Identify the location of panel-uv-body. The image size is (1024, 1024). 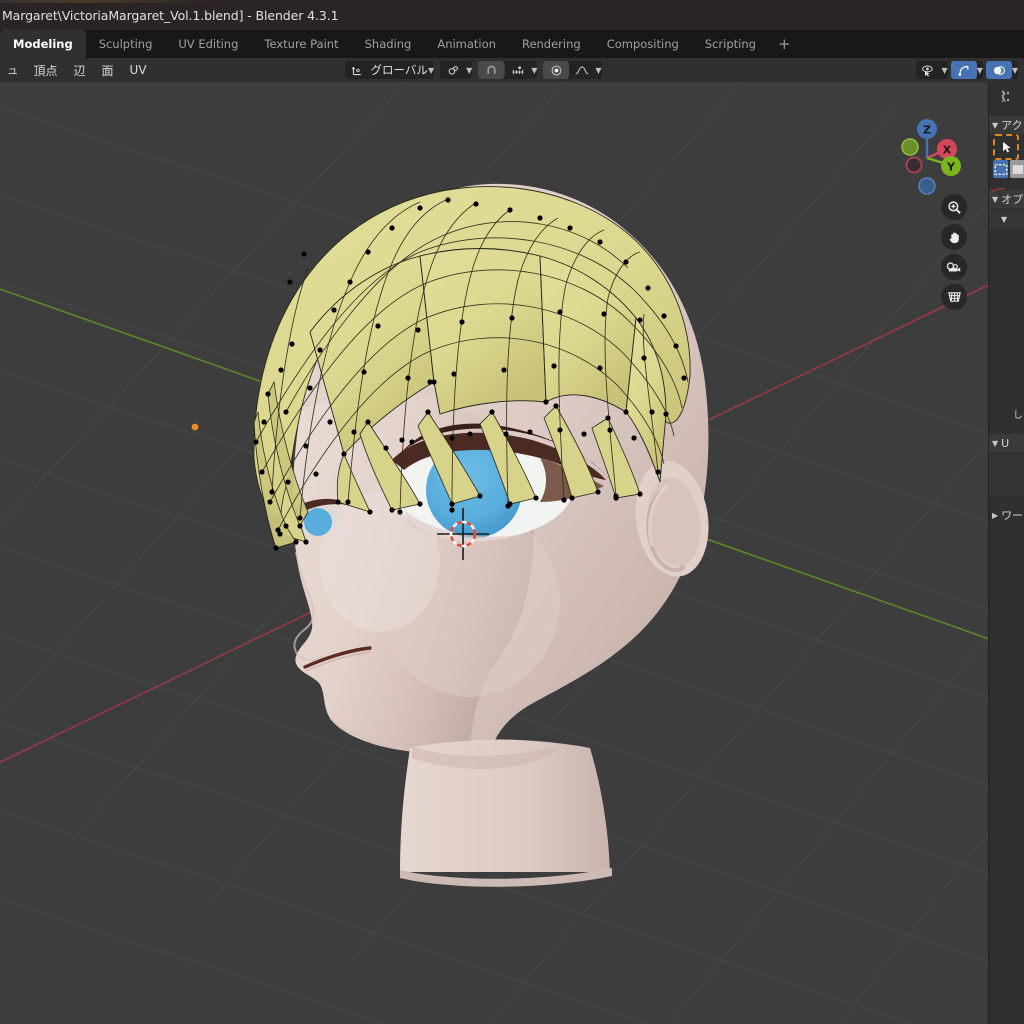
(1006, 475).